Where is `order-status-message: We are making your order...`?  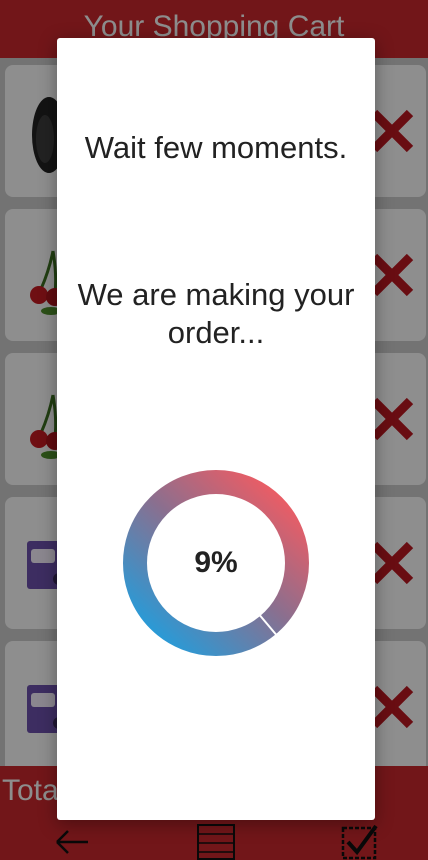
order-status-message: We are making your order... is located at coordinates (216, 313).